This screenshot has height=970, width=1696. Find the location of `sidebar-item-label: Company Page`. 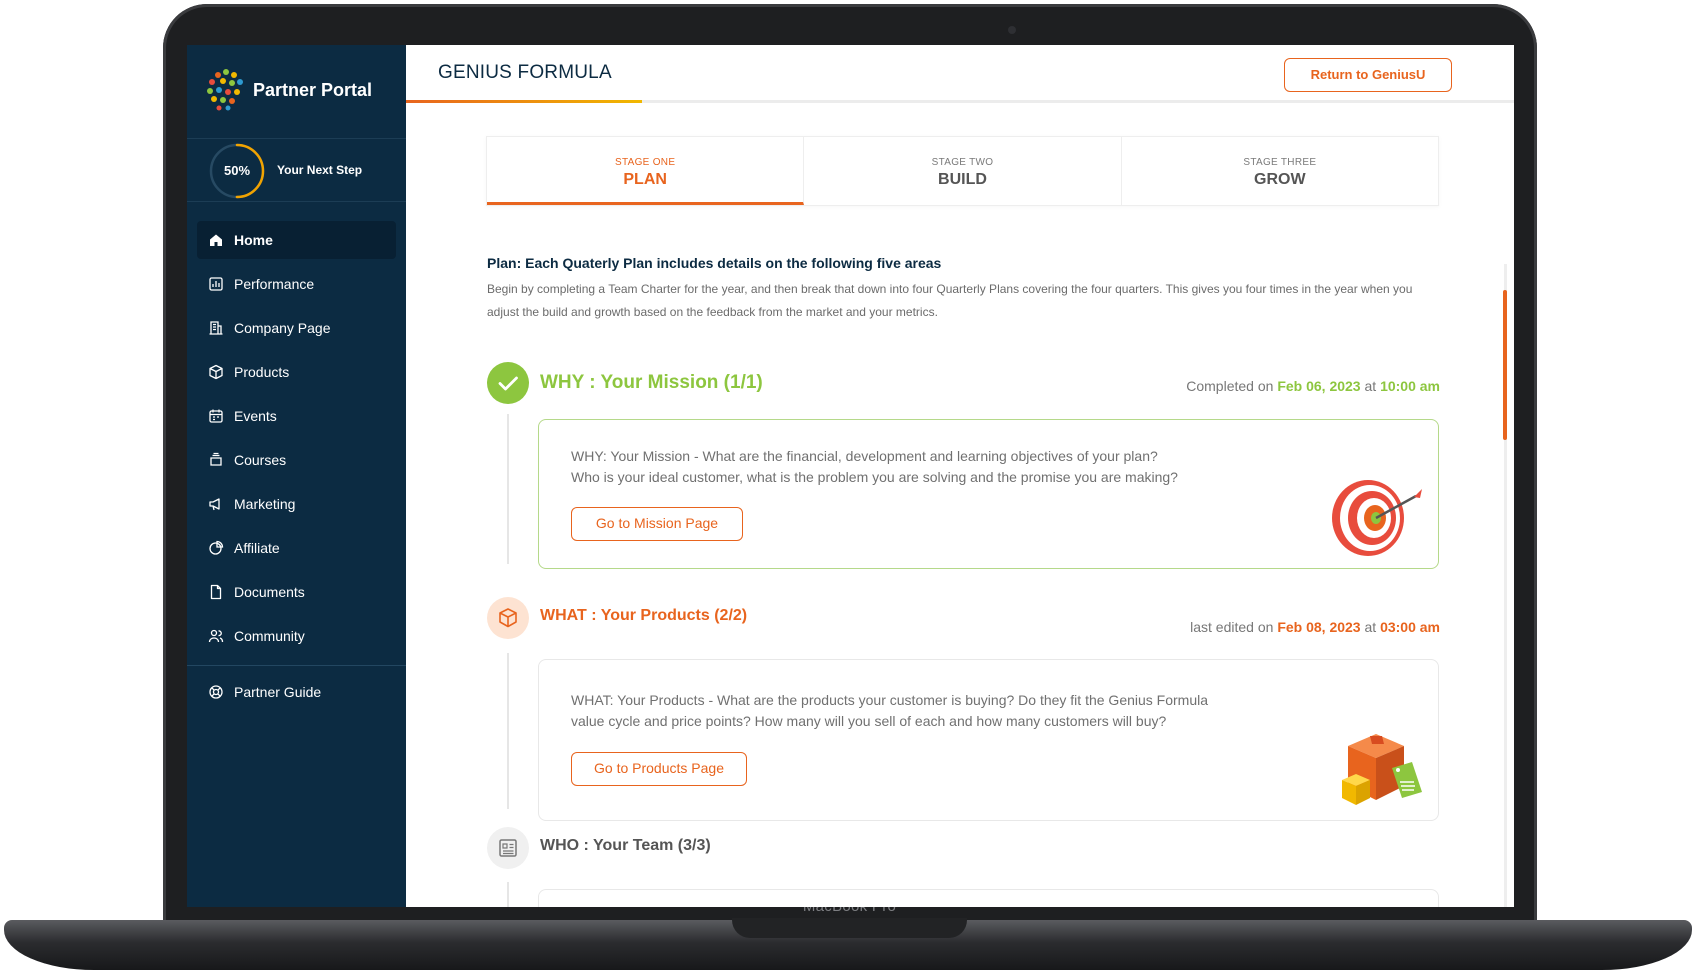

sidebar-item-label: Company Page is located at coordinates (282, 328).